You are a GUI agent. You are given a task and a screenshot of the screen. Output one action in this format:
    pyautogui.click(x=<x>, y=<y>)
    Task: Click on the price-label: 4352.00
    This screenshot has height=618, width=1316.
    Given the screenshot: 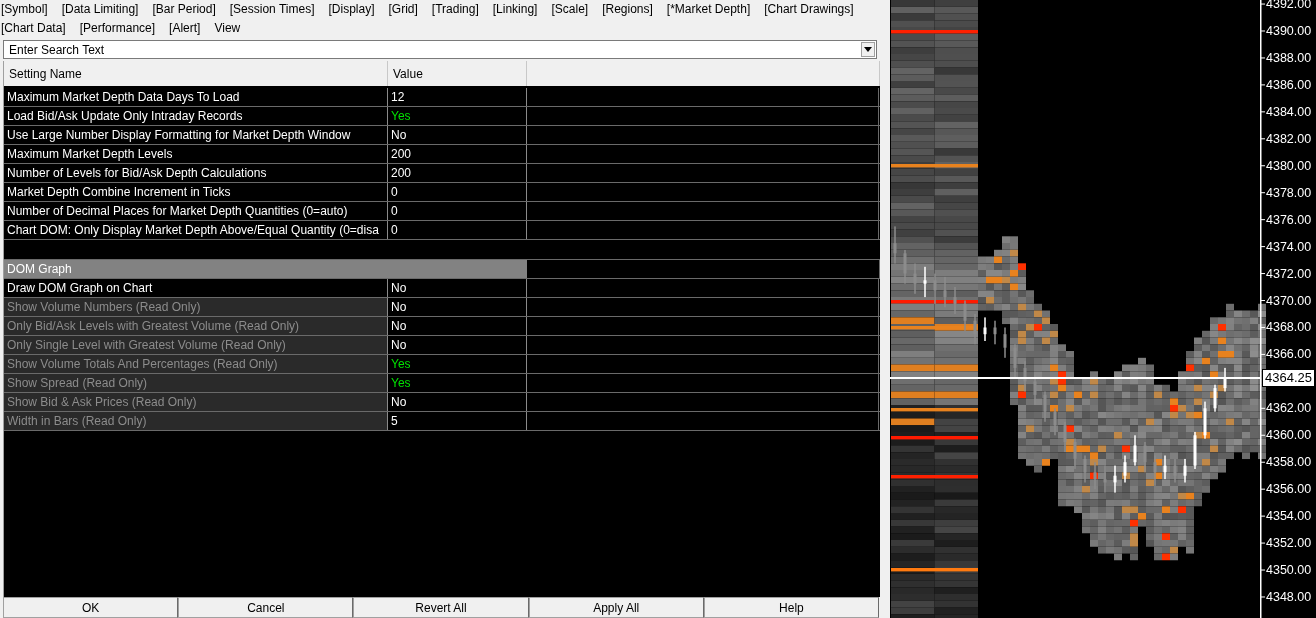 What is the action you would take?
    pyautogui.click(x=1289, y=543)
    